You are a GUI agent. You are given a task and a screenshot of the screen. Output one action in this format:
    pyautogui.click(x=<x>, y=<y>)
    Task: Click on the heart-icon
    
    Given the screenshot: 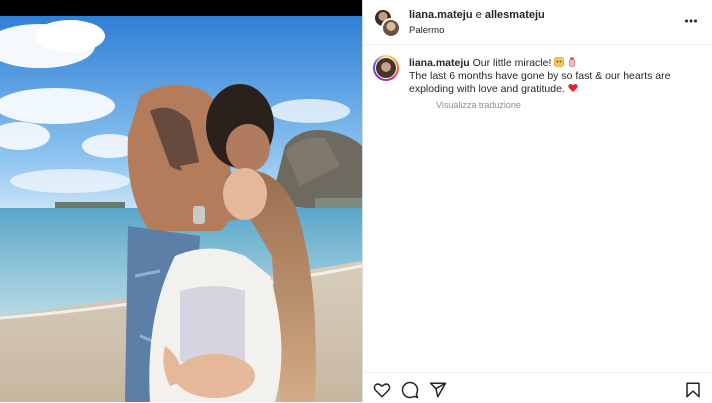 What is the action you would take?
    pyautogui.click(x=382, y=390)
    